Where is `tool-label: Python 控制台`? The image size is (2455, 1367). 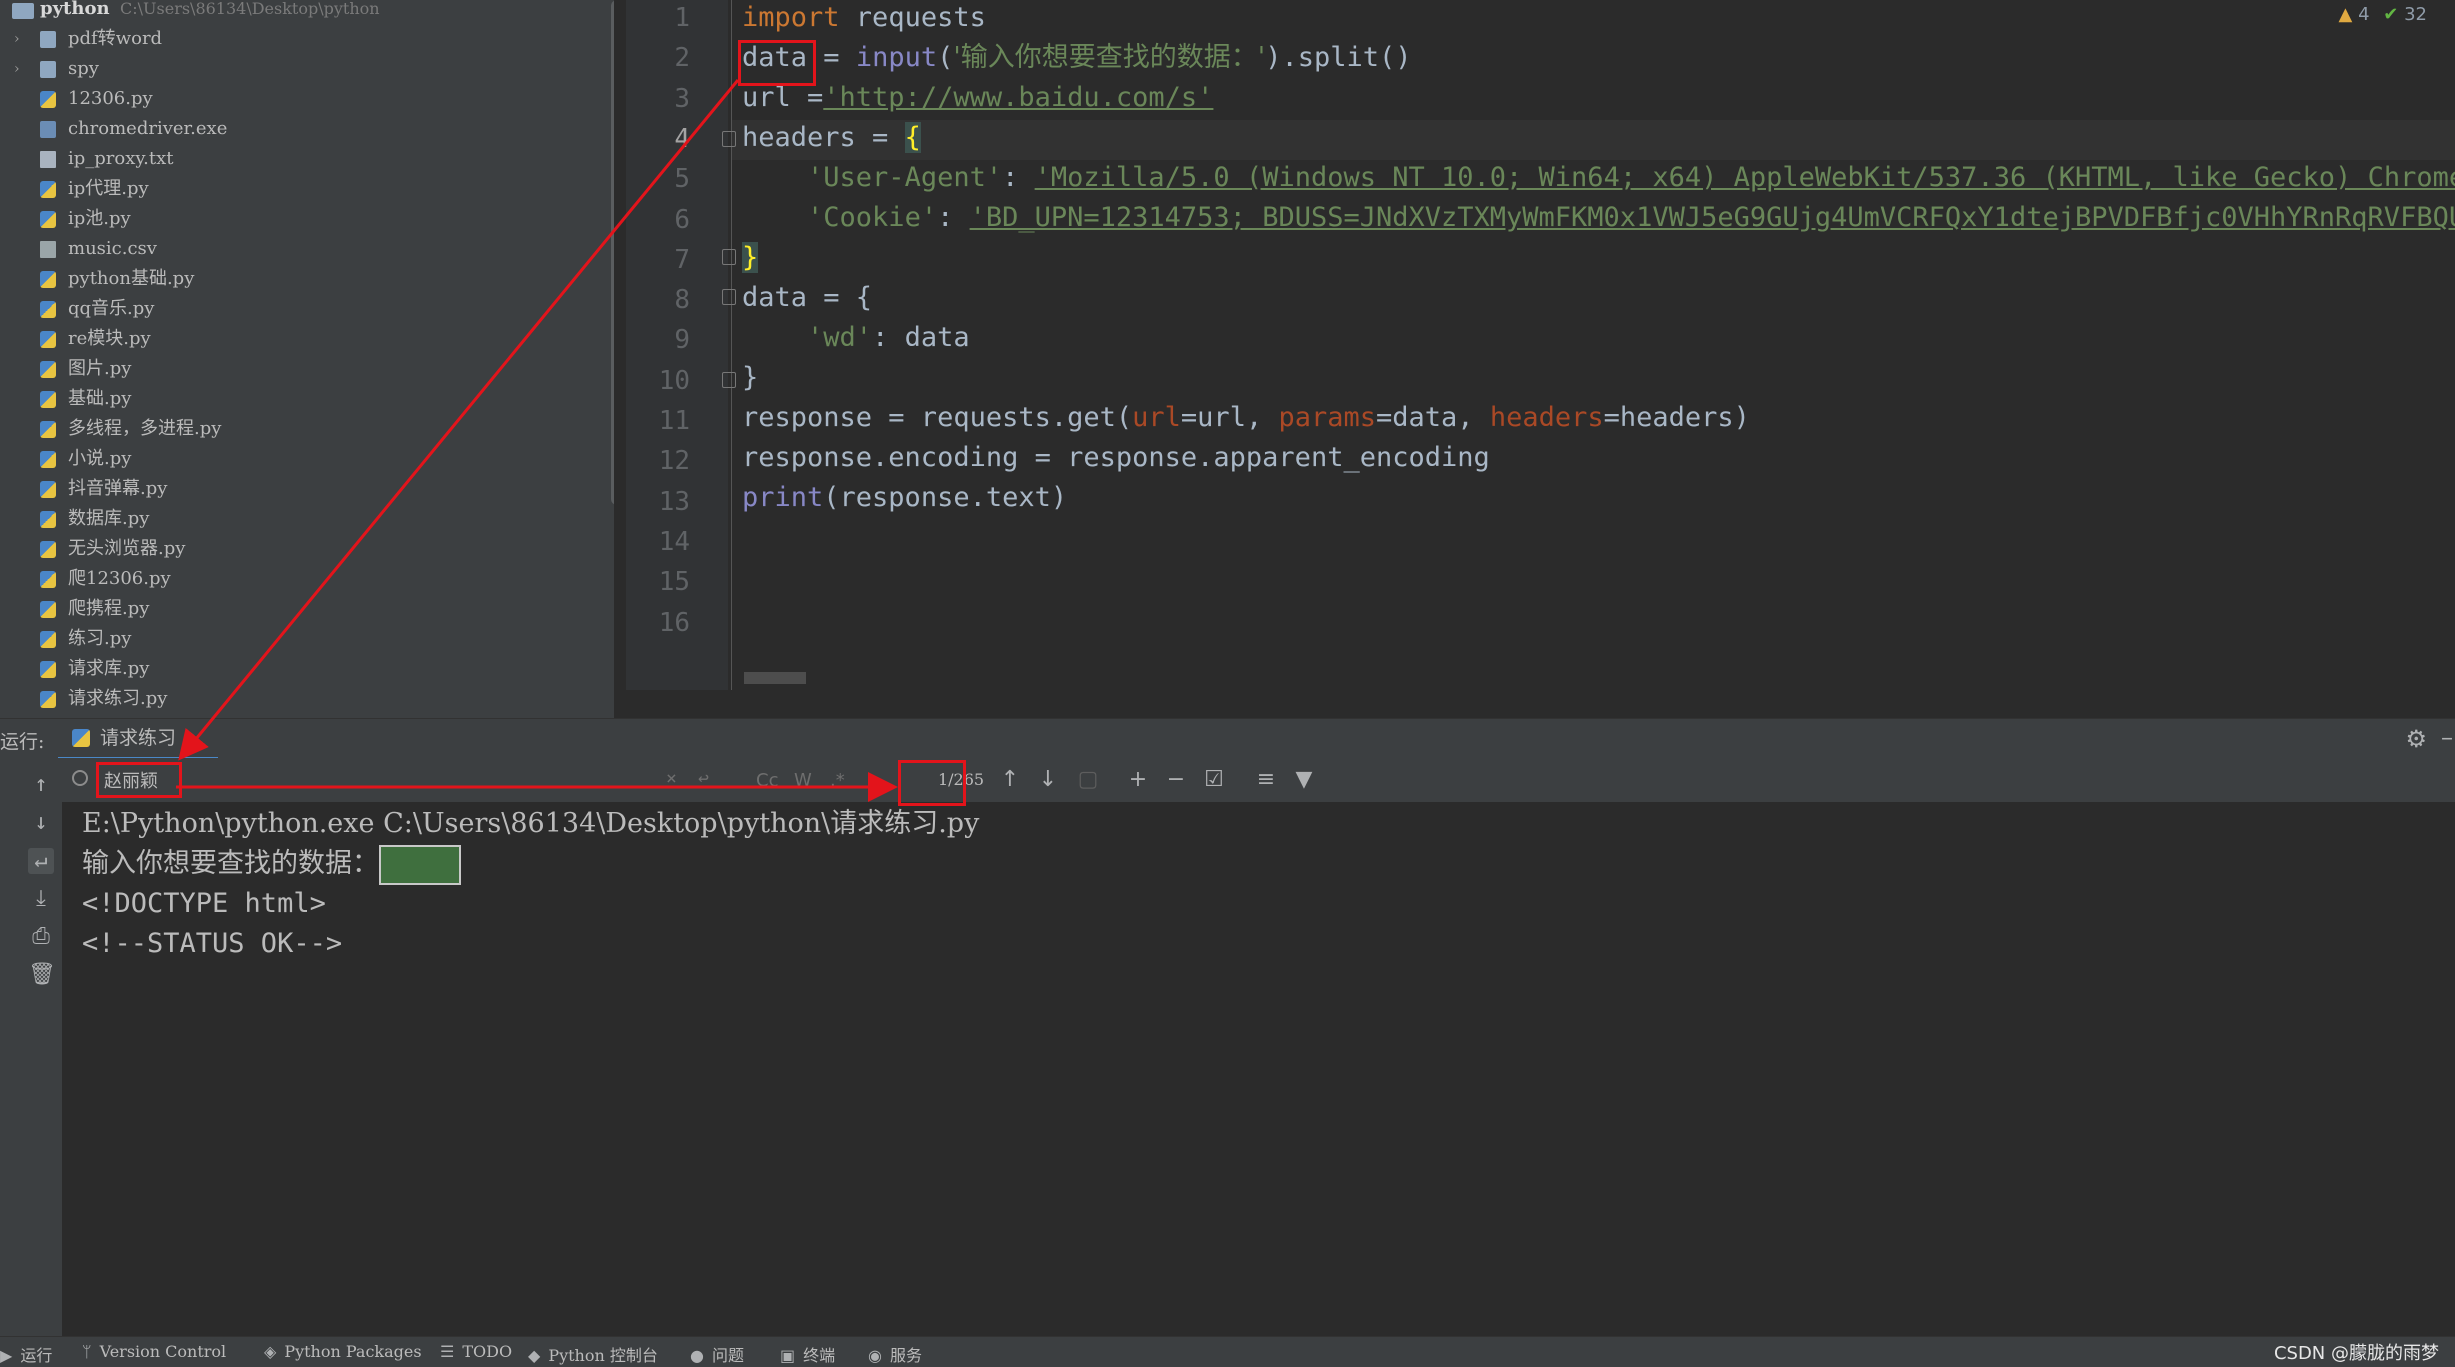 tool-label: Python 控制台 is located at coordinates (603, 1355).